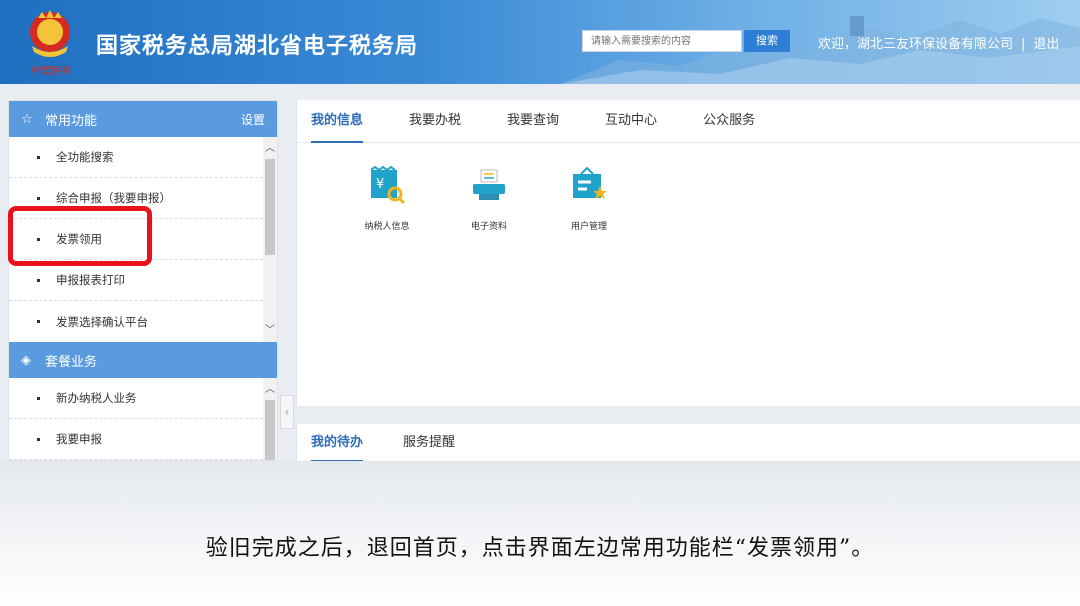 This screenshot has width=1080, height=606. Describe the element at coordinates (540, 548) in the screenshot. I see `instruction-caption: 验旧完成之后，退回首页，点击界面左边常用功能栏“发票领用”。` at that location.